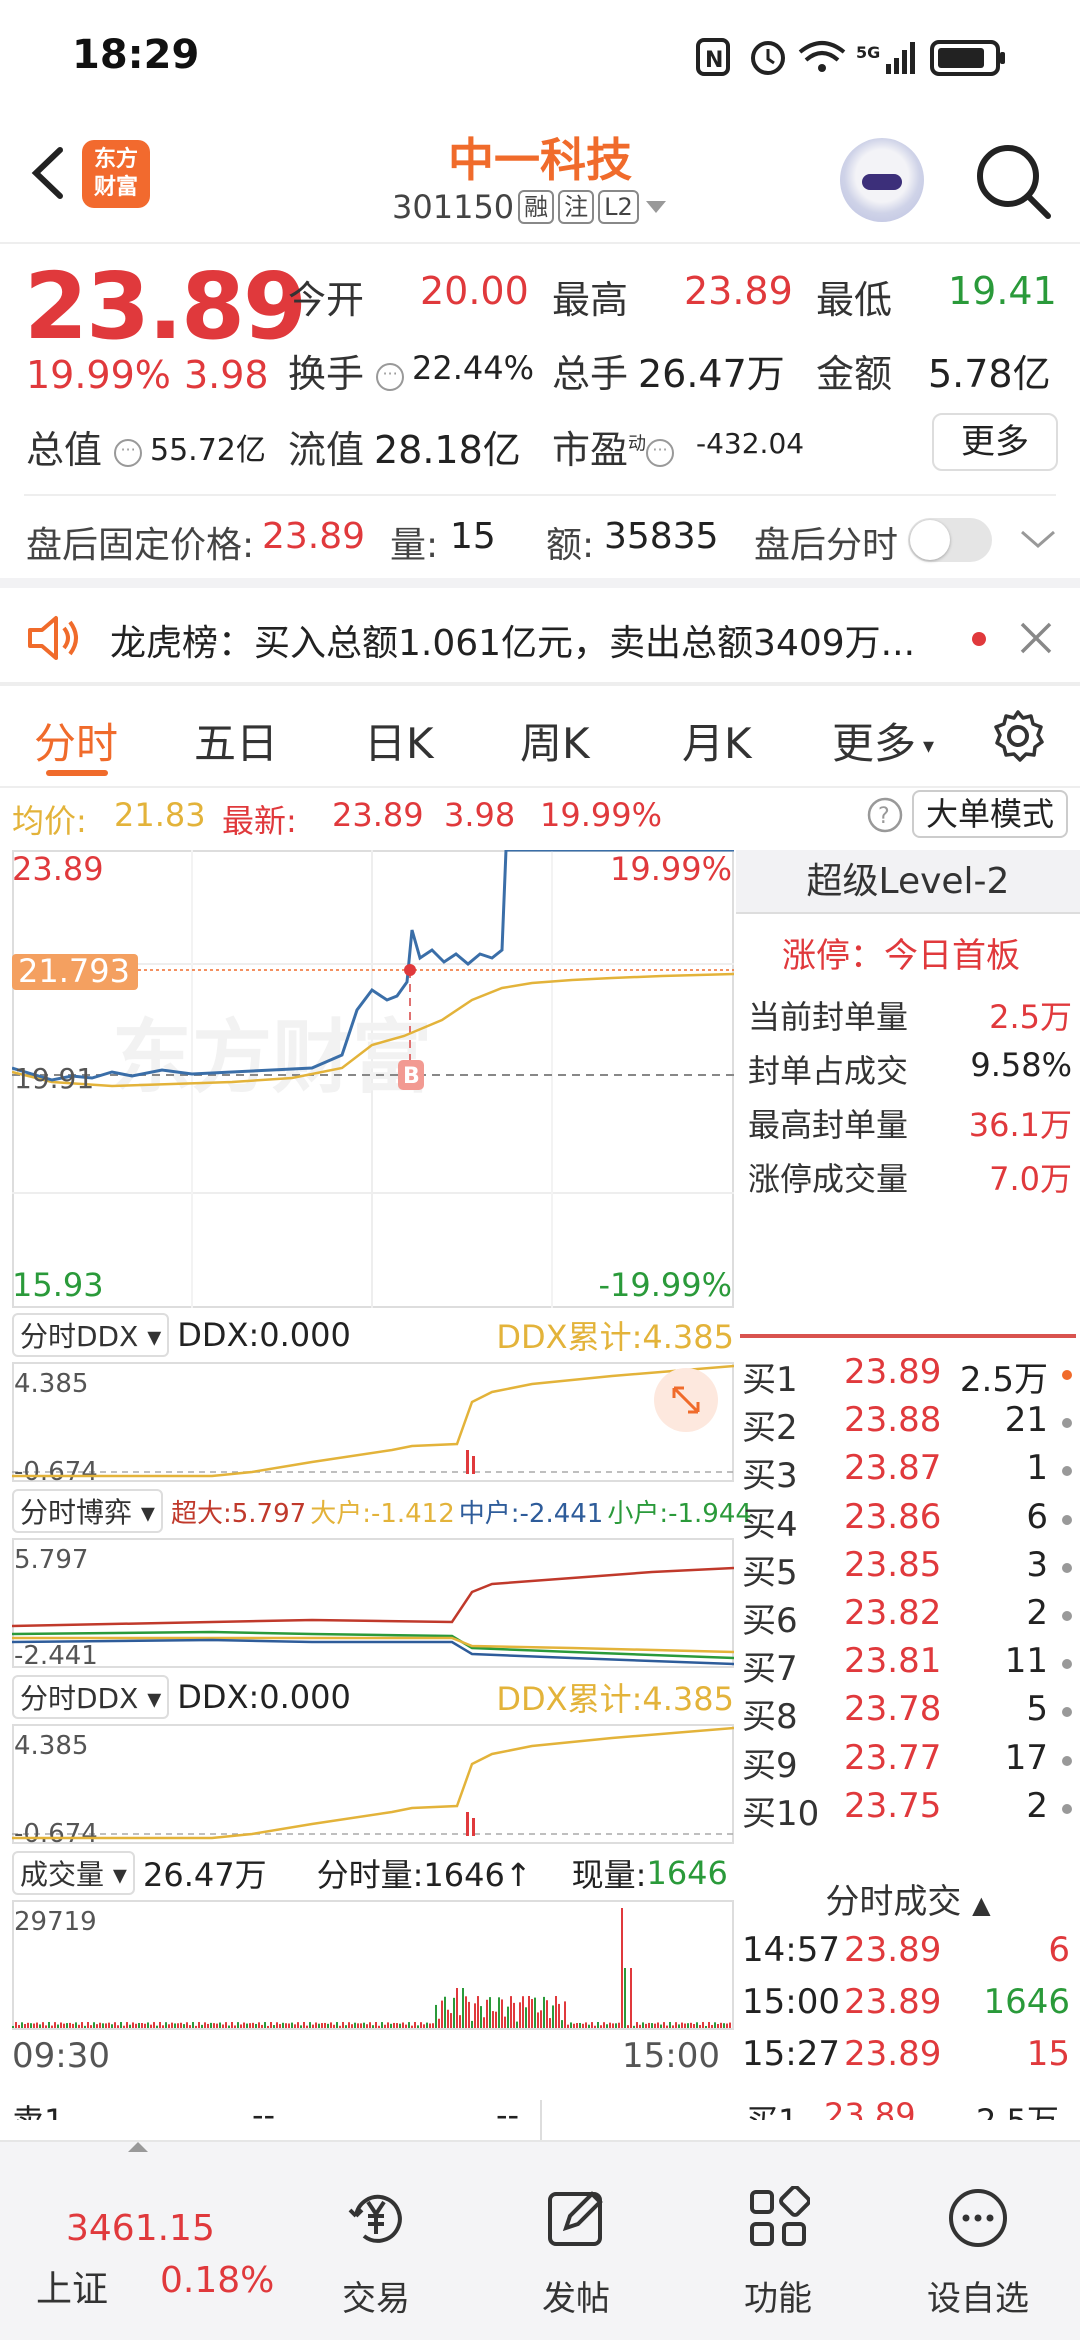 This screenshot has width=1080, height=2340. I want to click on bid-volume: 1, so click(1037, 1468).